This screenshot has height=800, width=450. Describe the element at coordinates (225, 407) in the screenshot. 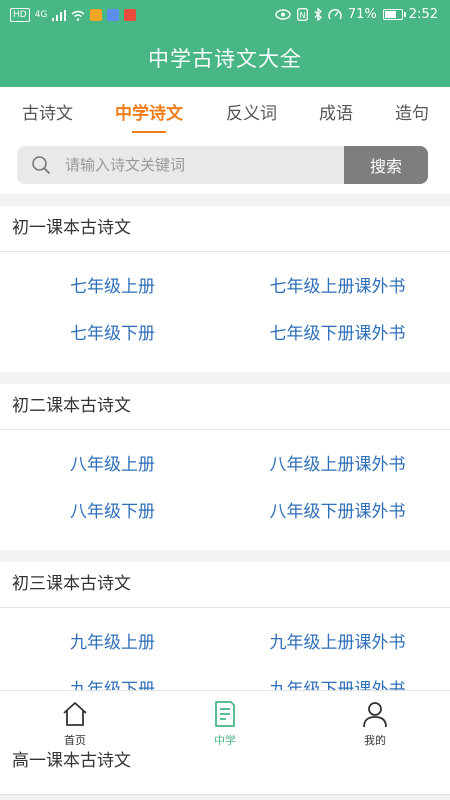

I see `section-title: 初二课本古诗文` at that location.